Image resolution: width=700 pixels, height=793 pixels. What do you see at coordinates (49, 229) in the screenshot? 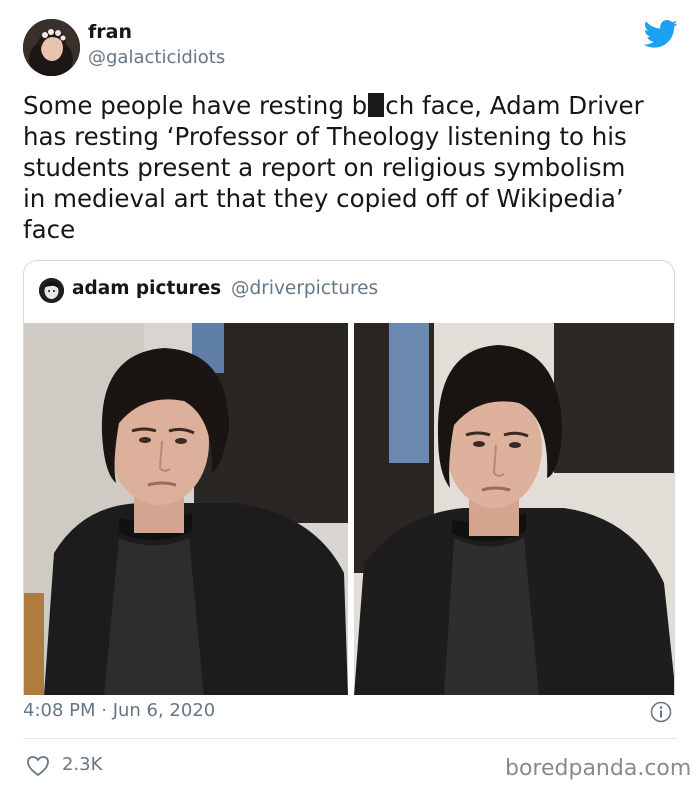
I see `tweet-text-line-5: face` at bounding box center [49, 229].